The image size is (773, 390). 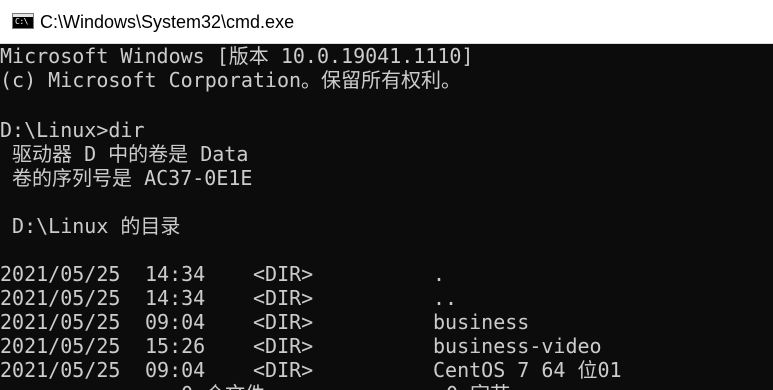 What do you see at coordinates (223, 386) in the screenshot?
I see `file-count: 0 个文件` at bounding box center [223, 386].